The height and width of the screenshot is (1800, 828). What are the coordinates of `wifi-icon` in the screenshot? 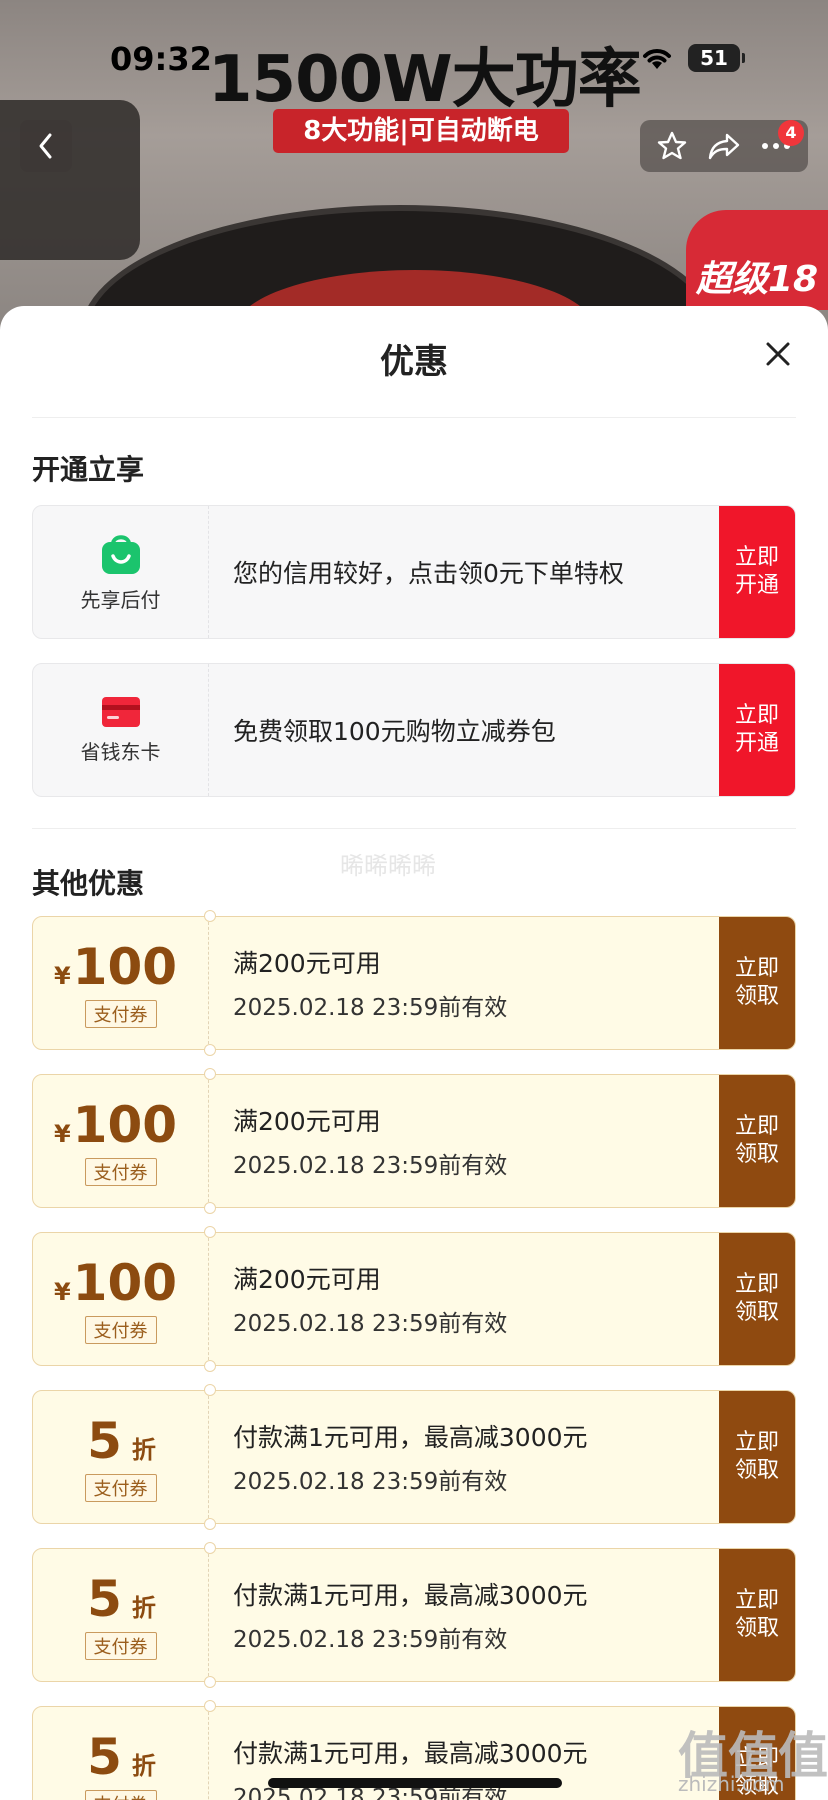 It's located at (657, 59).